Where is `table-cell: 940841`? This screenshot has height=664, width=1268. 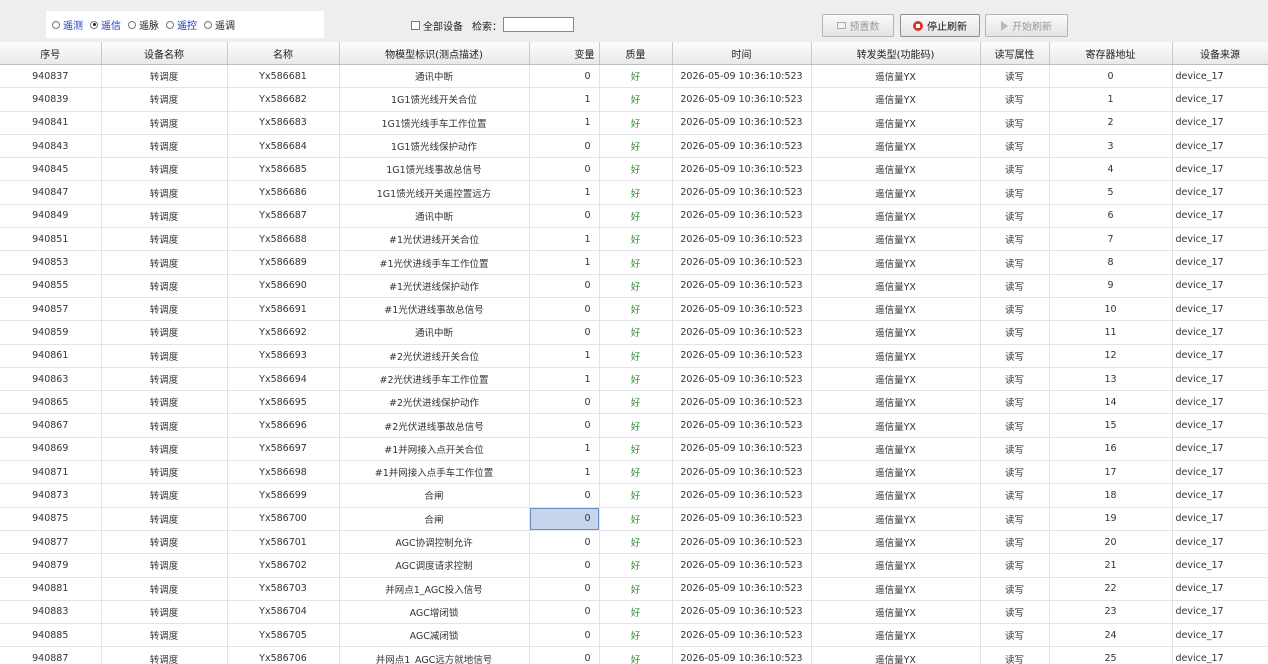 table-cell: 940841 is located at coordinates (51, 123).